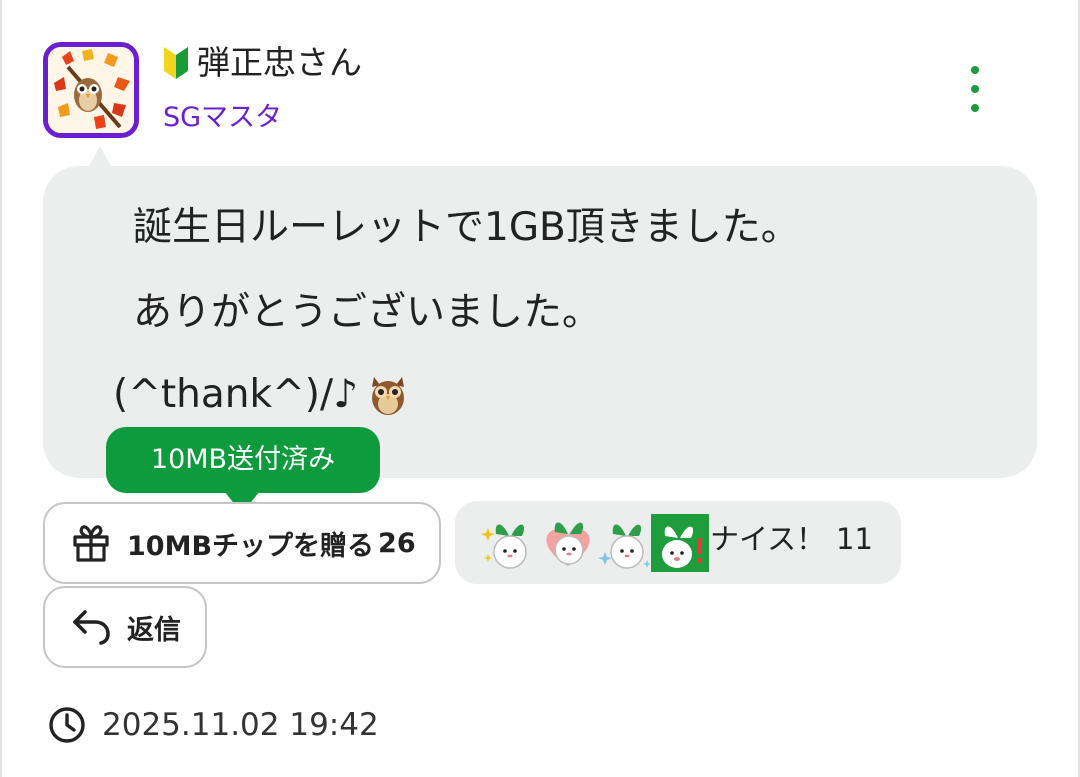 This screenshot has width=1080, height=777. What do you see at coordinates (67, 725) in the screenshot?
I see `clock-icon` at bounding box center [67, 725].